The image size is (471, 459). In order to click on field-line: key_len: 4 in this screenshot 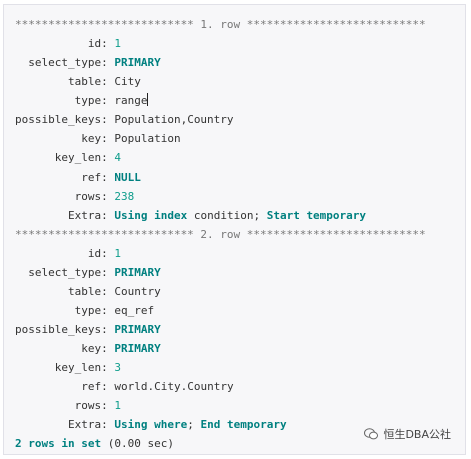, I will do `click(87, 158)`.